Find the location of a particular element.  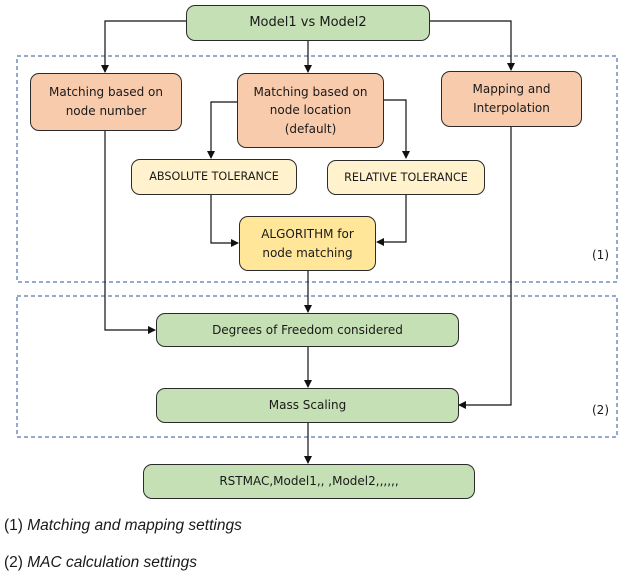

legend-item-1-text: Matching and mapping settings is located at coordinates (134, 525).